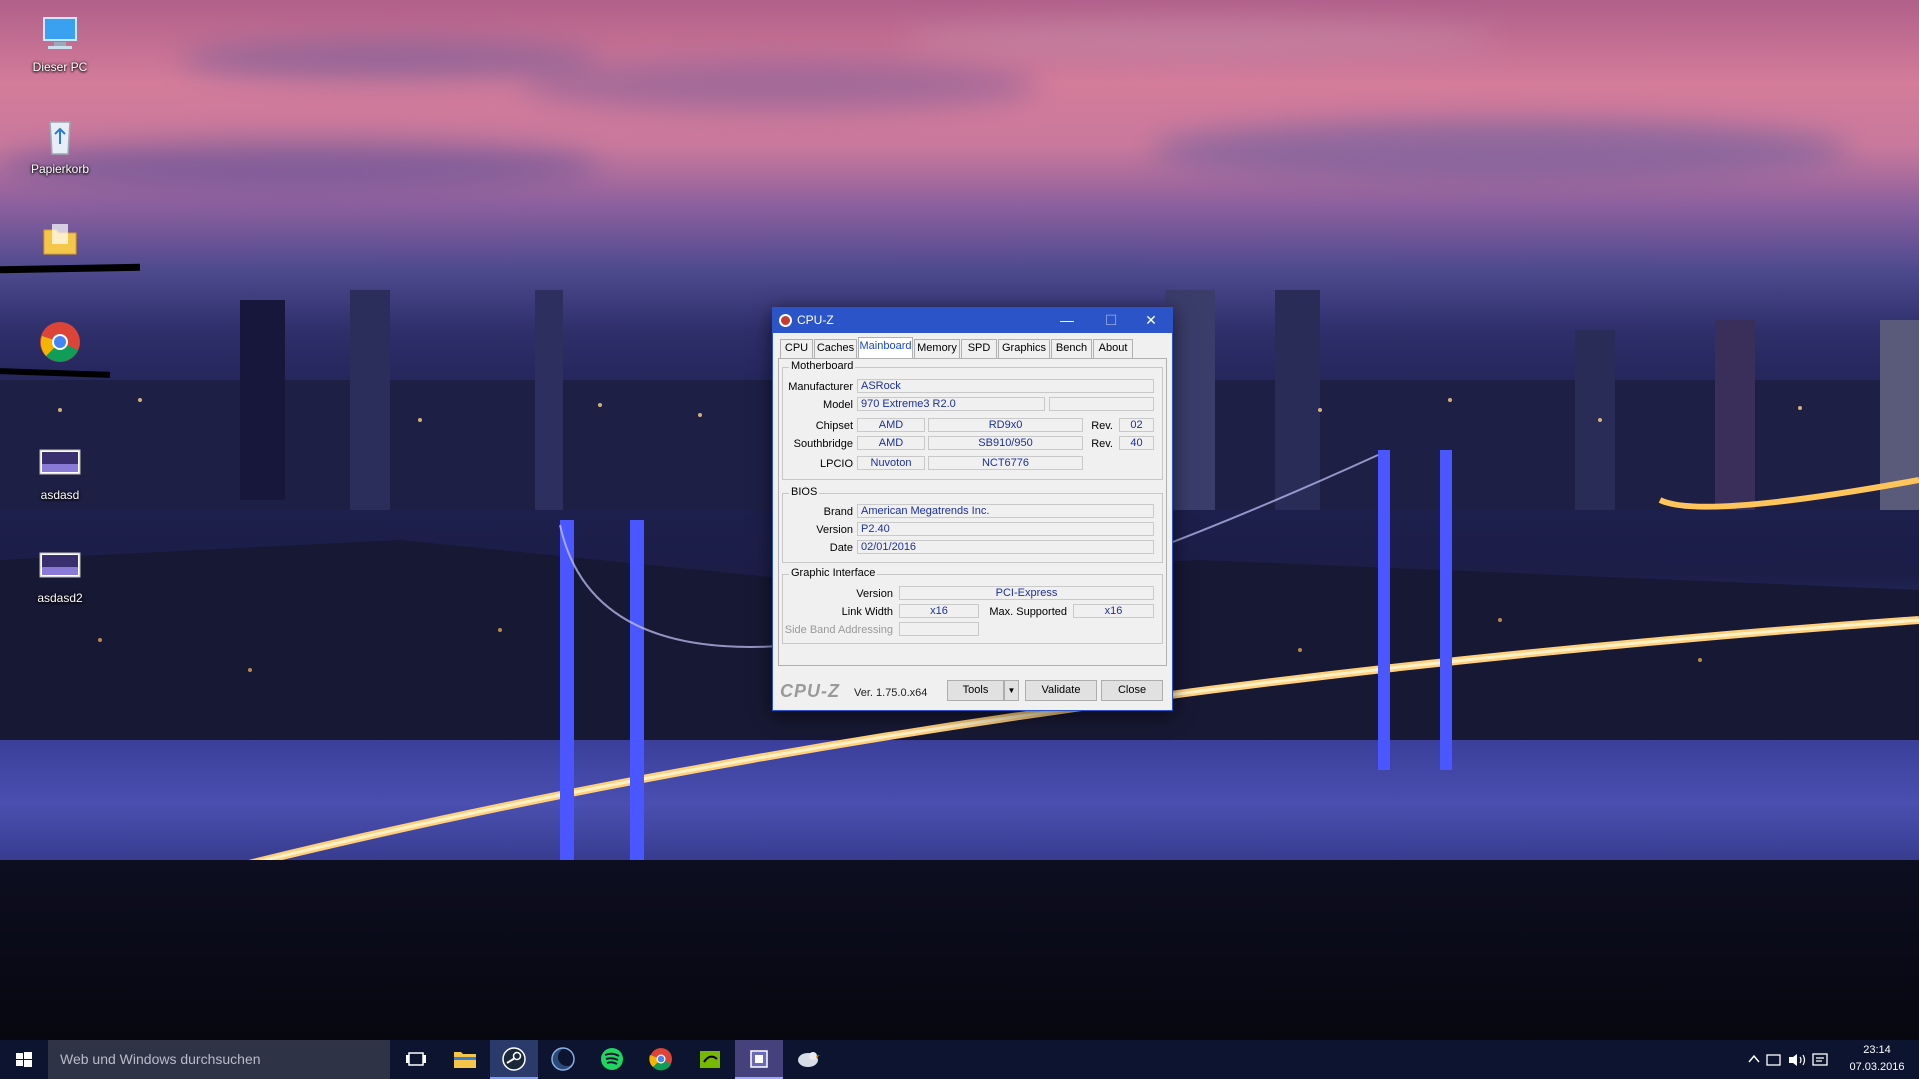 This screenshot has width=1919, height=1079. I want to click on tab-mainboard: Mainboard, so click(885, 347).